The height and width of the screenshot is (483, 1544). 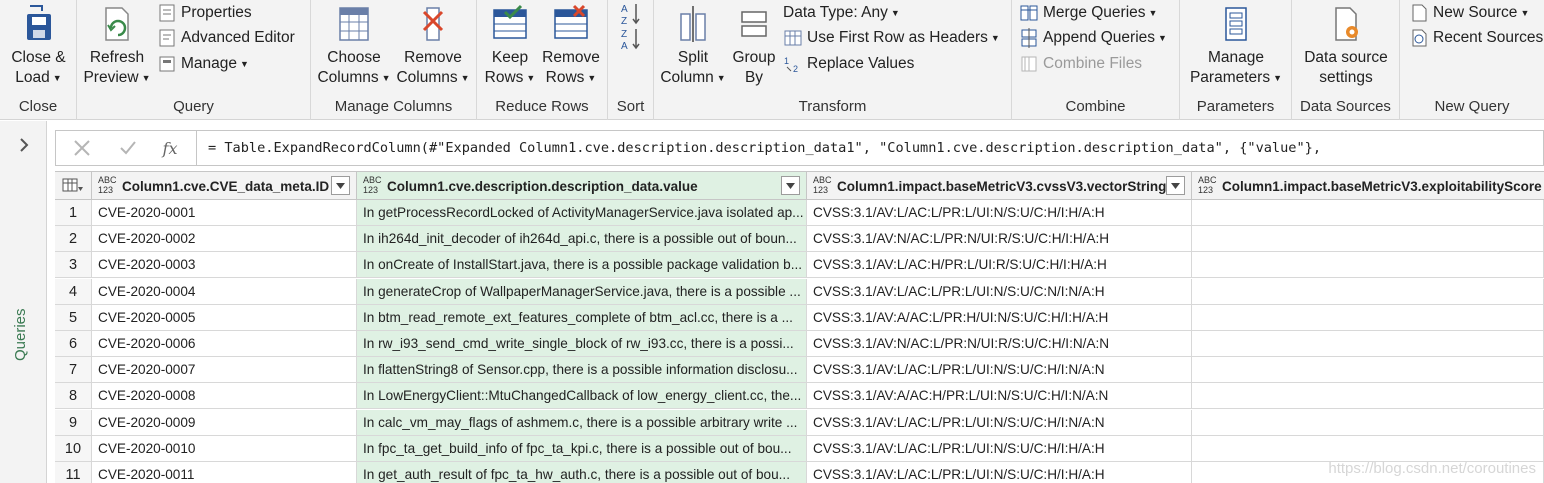 I want to click on refresh-preview-button: Refresh Preview ▼, so click(x=117, y=46).